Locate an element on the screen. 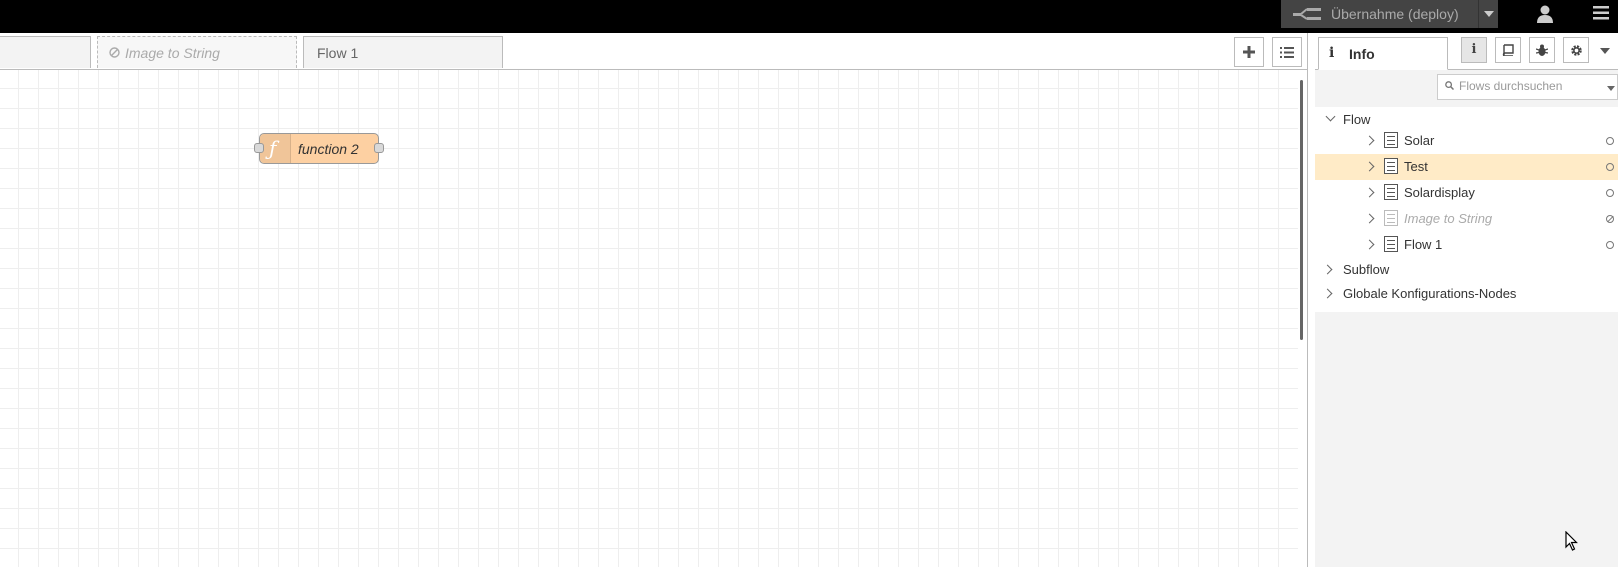 This screenshot has height=567, width=1618. ban-icon is located at coordinates (114, 52).